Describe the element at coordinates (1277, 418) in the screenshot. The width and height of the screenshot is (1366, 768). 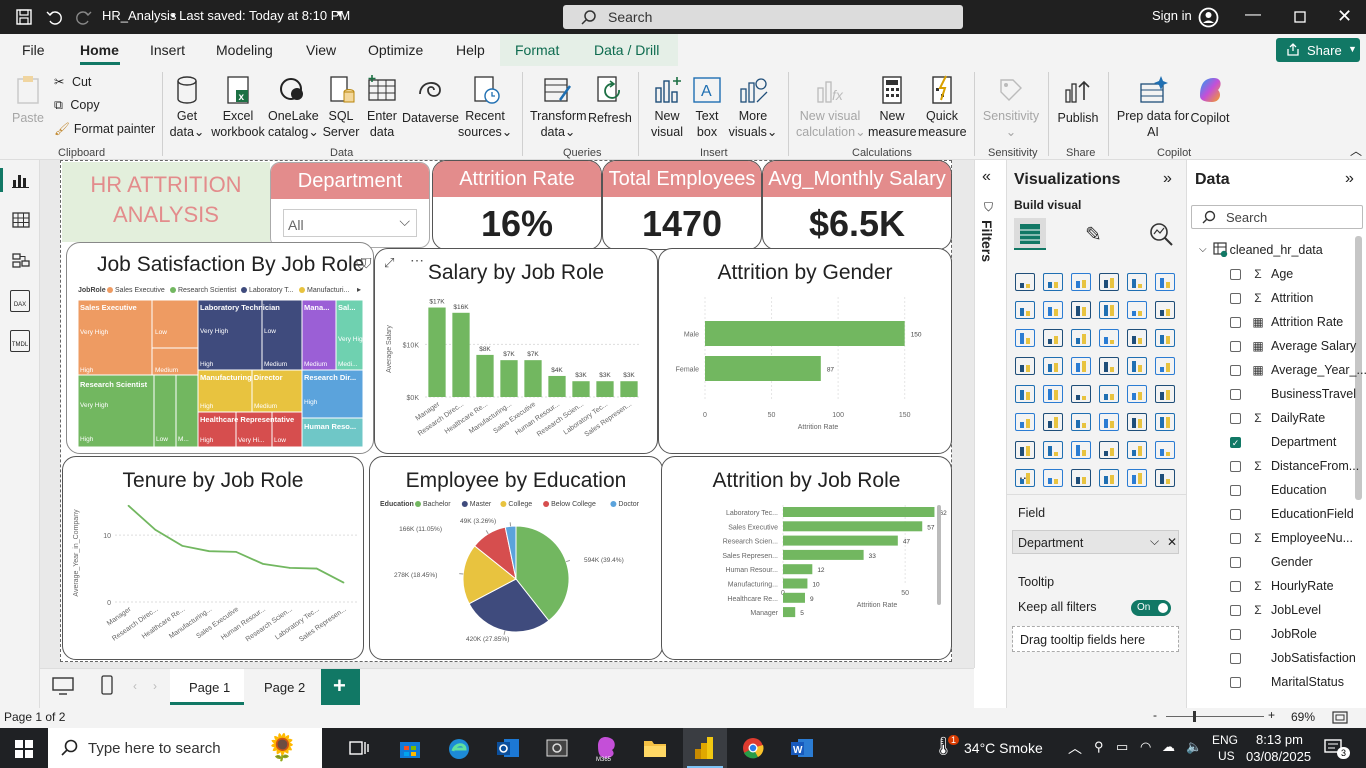
I see `field-item: Σ DailyRate` at that location.